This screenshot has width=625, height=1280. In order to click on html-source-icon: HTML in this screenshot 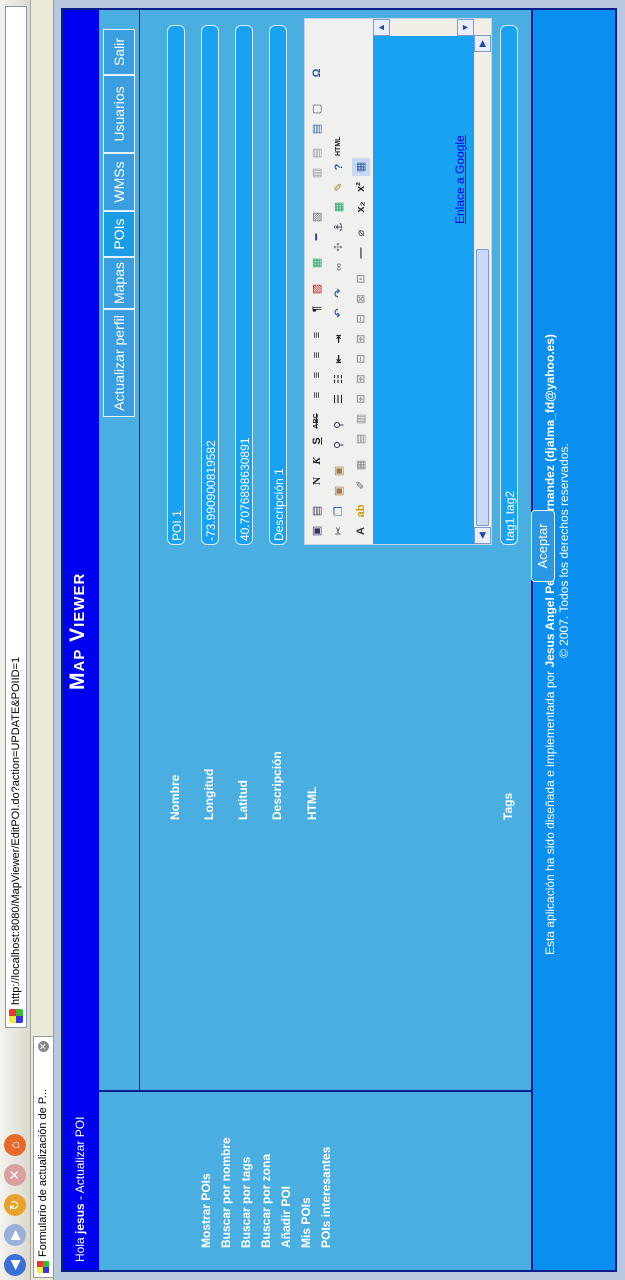, I will do `click(339, 146)`.